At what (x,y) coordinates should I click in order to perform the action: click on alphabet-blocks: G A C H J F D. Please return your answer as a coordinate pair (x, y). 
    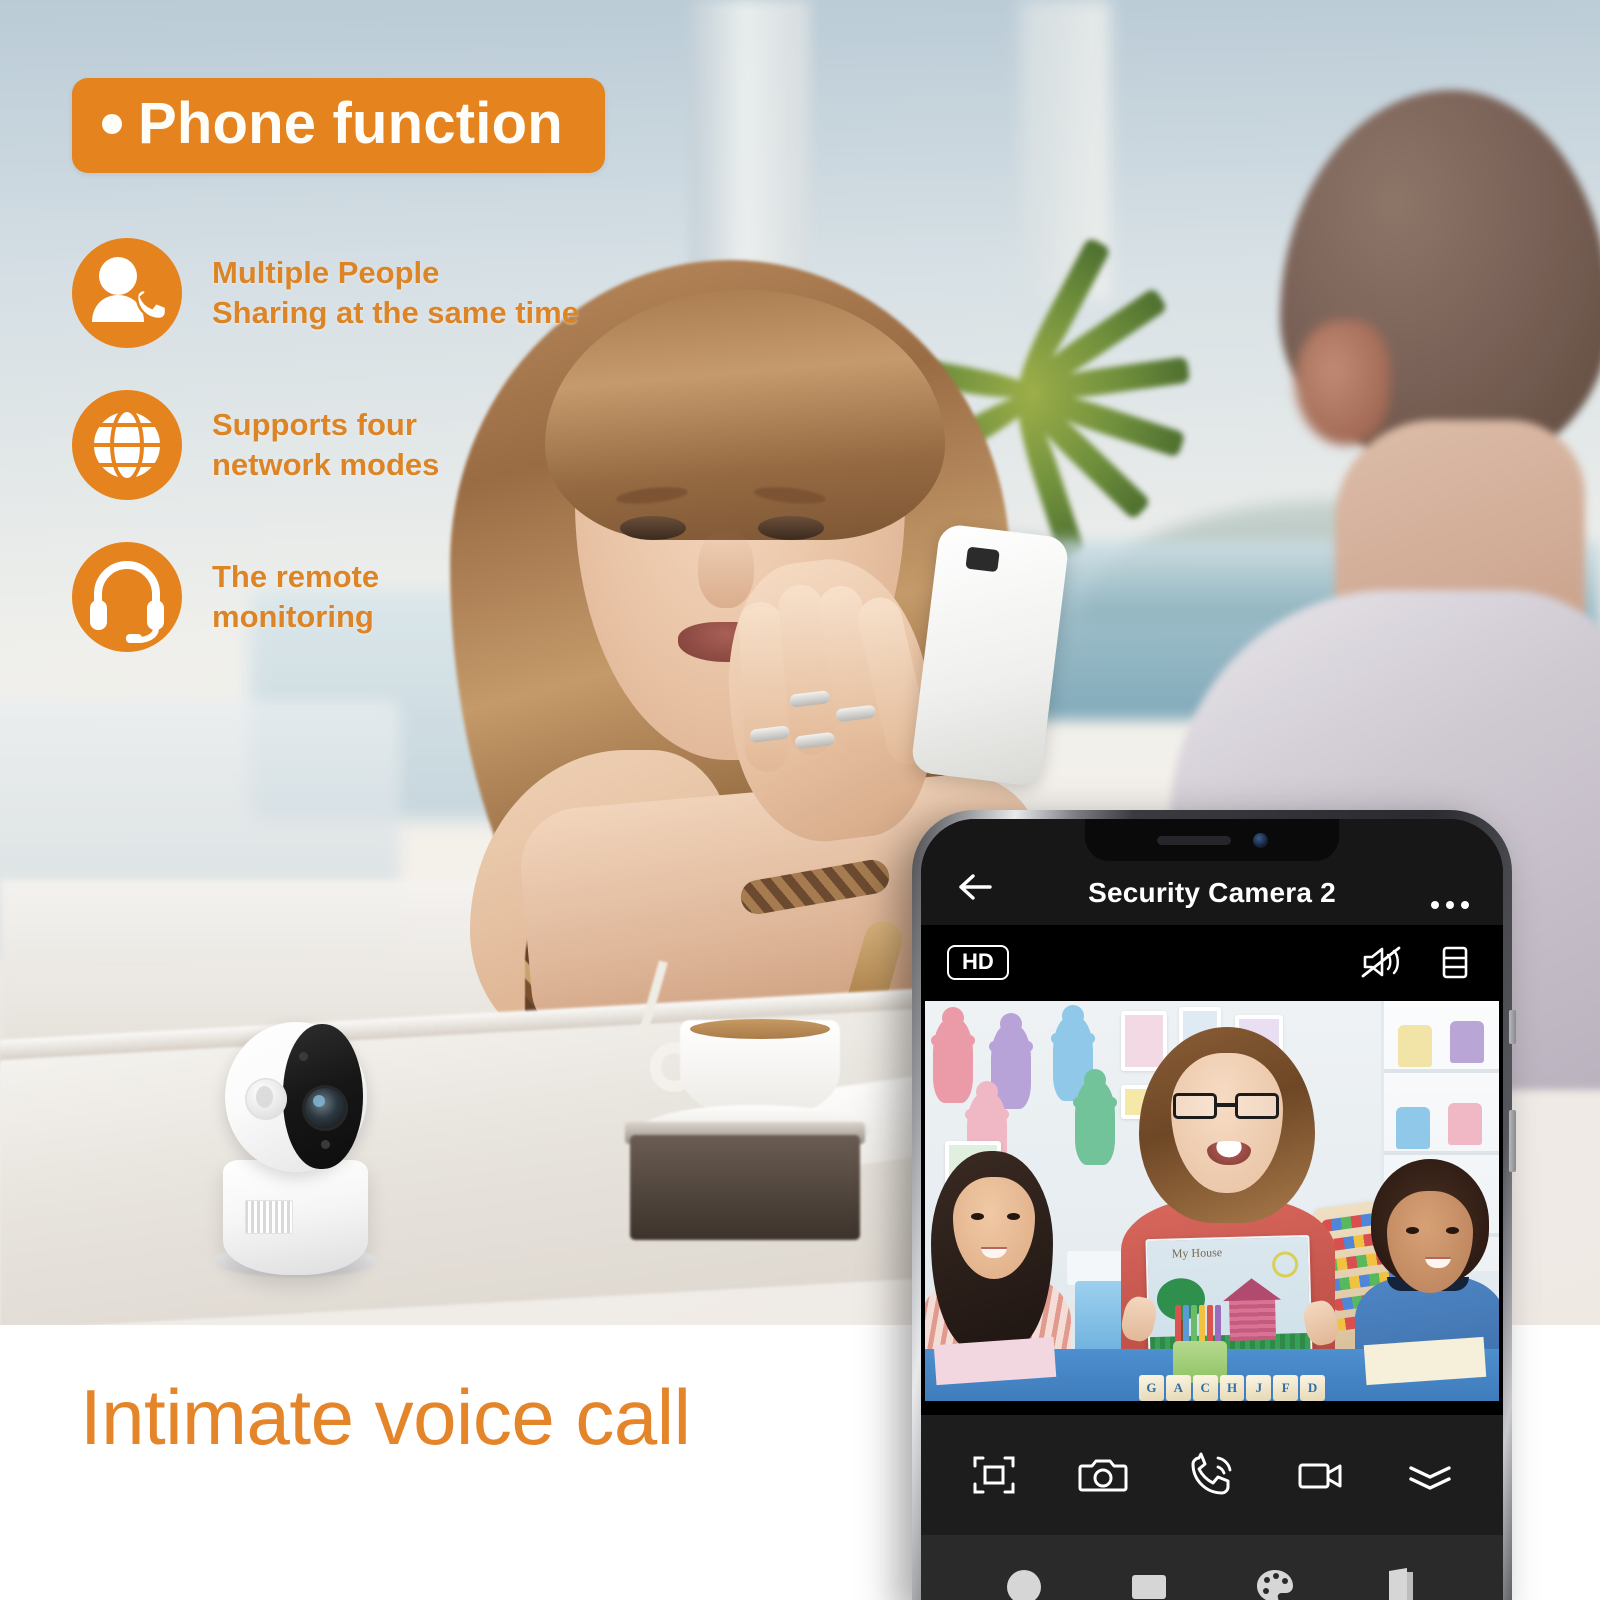
    Looking at the image, I should click on (1232, 1381).